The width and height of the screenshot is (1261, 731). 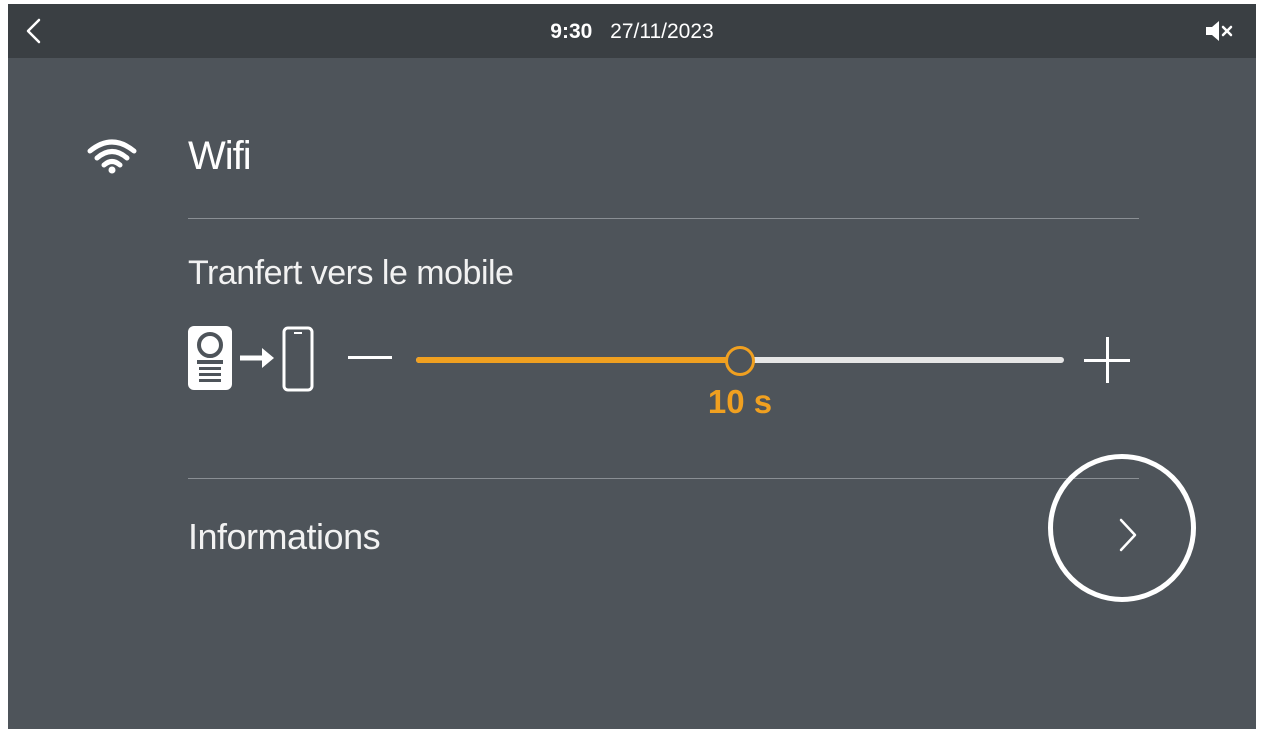 I want to click on slider-thumb, so click(x=740, y=361).